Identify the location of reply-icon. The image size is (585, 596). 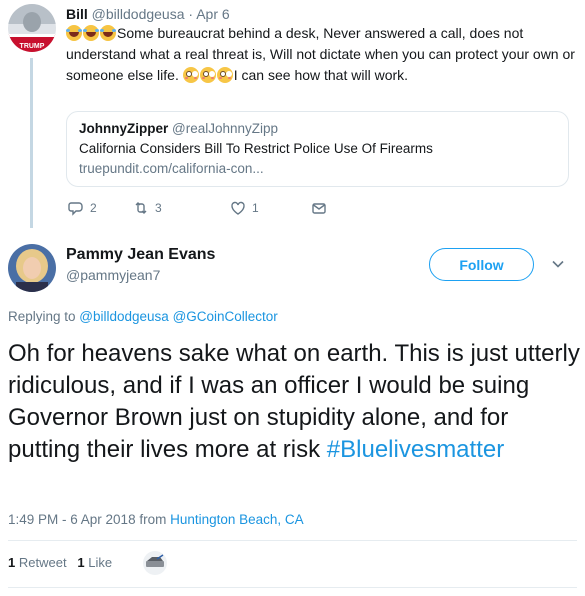
(75, 209).